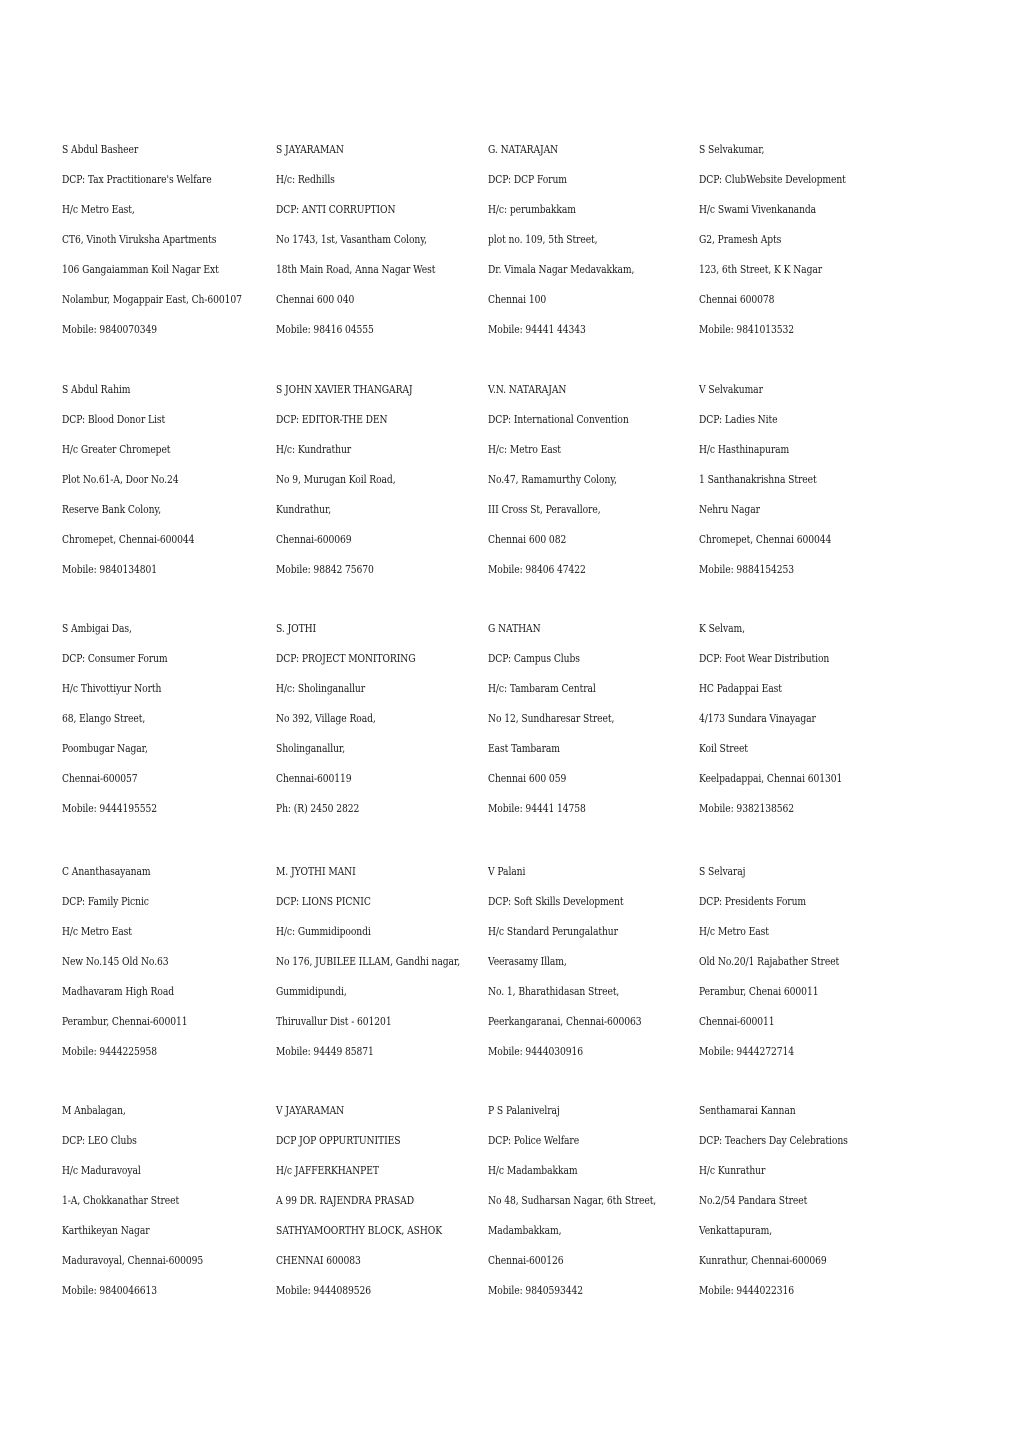  Describe the element at coordinates (314, 539) in the screenshot. I see `contact-address-line: Chennai-600069` at that location.